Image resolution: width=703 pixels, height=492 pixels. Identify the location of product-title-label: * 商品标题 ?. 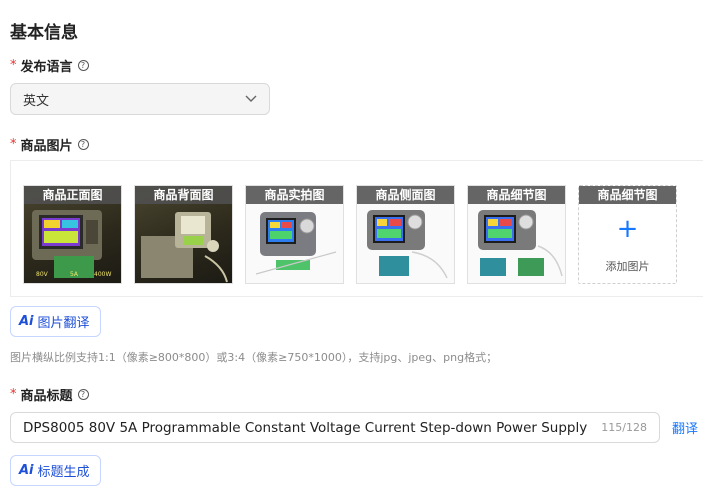
(49, 394).